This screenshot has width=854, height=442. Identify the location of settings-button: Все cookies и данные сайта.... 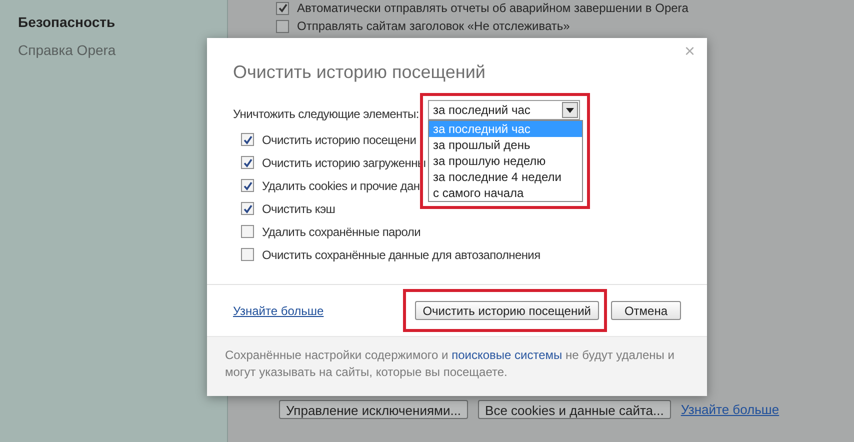
(574, 409).